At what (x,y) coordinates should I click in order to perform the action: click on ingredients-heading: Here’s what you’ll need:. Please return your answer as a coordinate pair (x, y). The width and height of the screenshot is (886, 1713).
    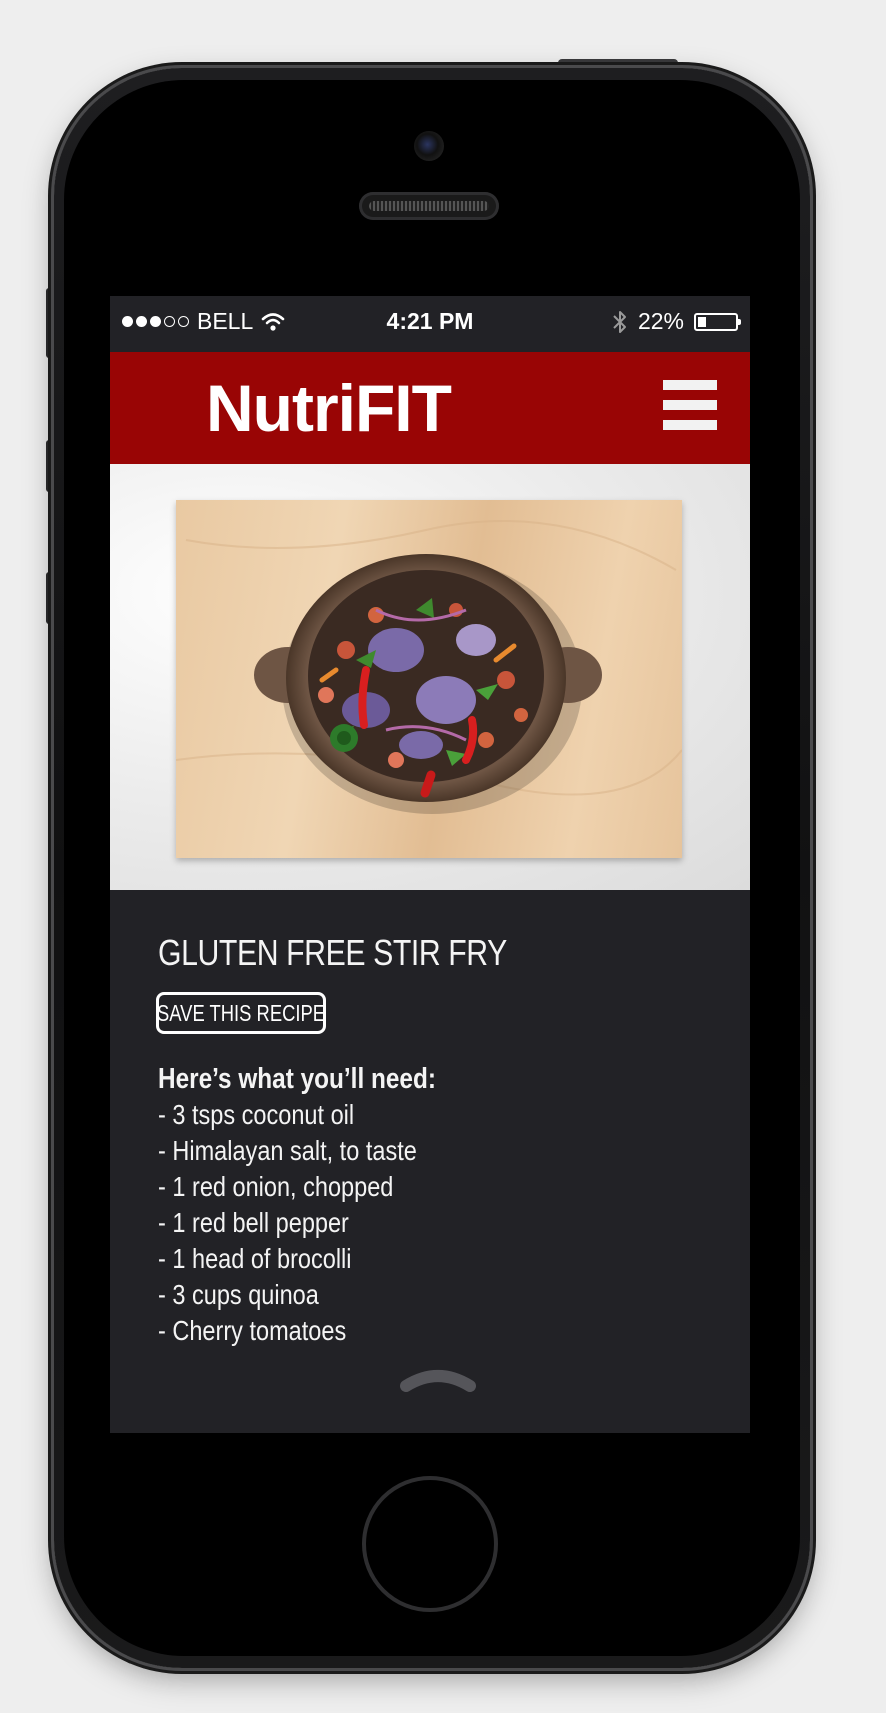
    Looking at the image, I should click on (297, 1079).